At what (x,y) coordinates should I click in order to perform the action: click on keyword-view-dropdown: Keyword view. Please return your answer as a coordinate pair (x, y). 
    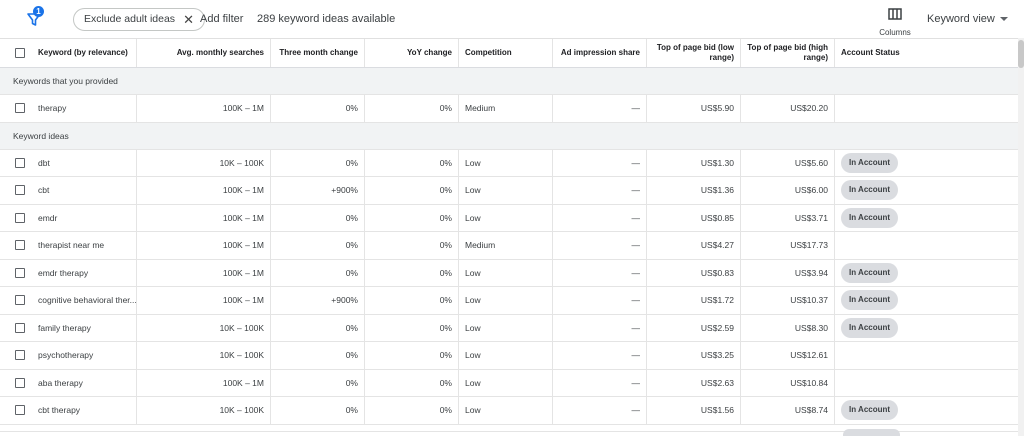
    Looking at the image, I should click on (967, 19).